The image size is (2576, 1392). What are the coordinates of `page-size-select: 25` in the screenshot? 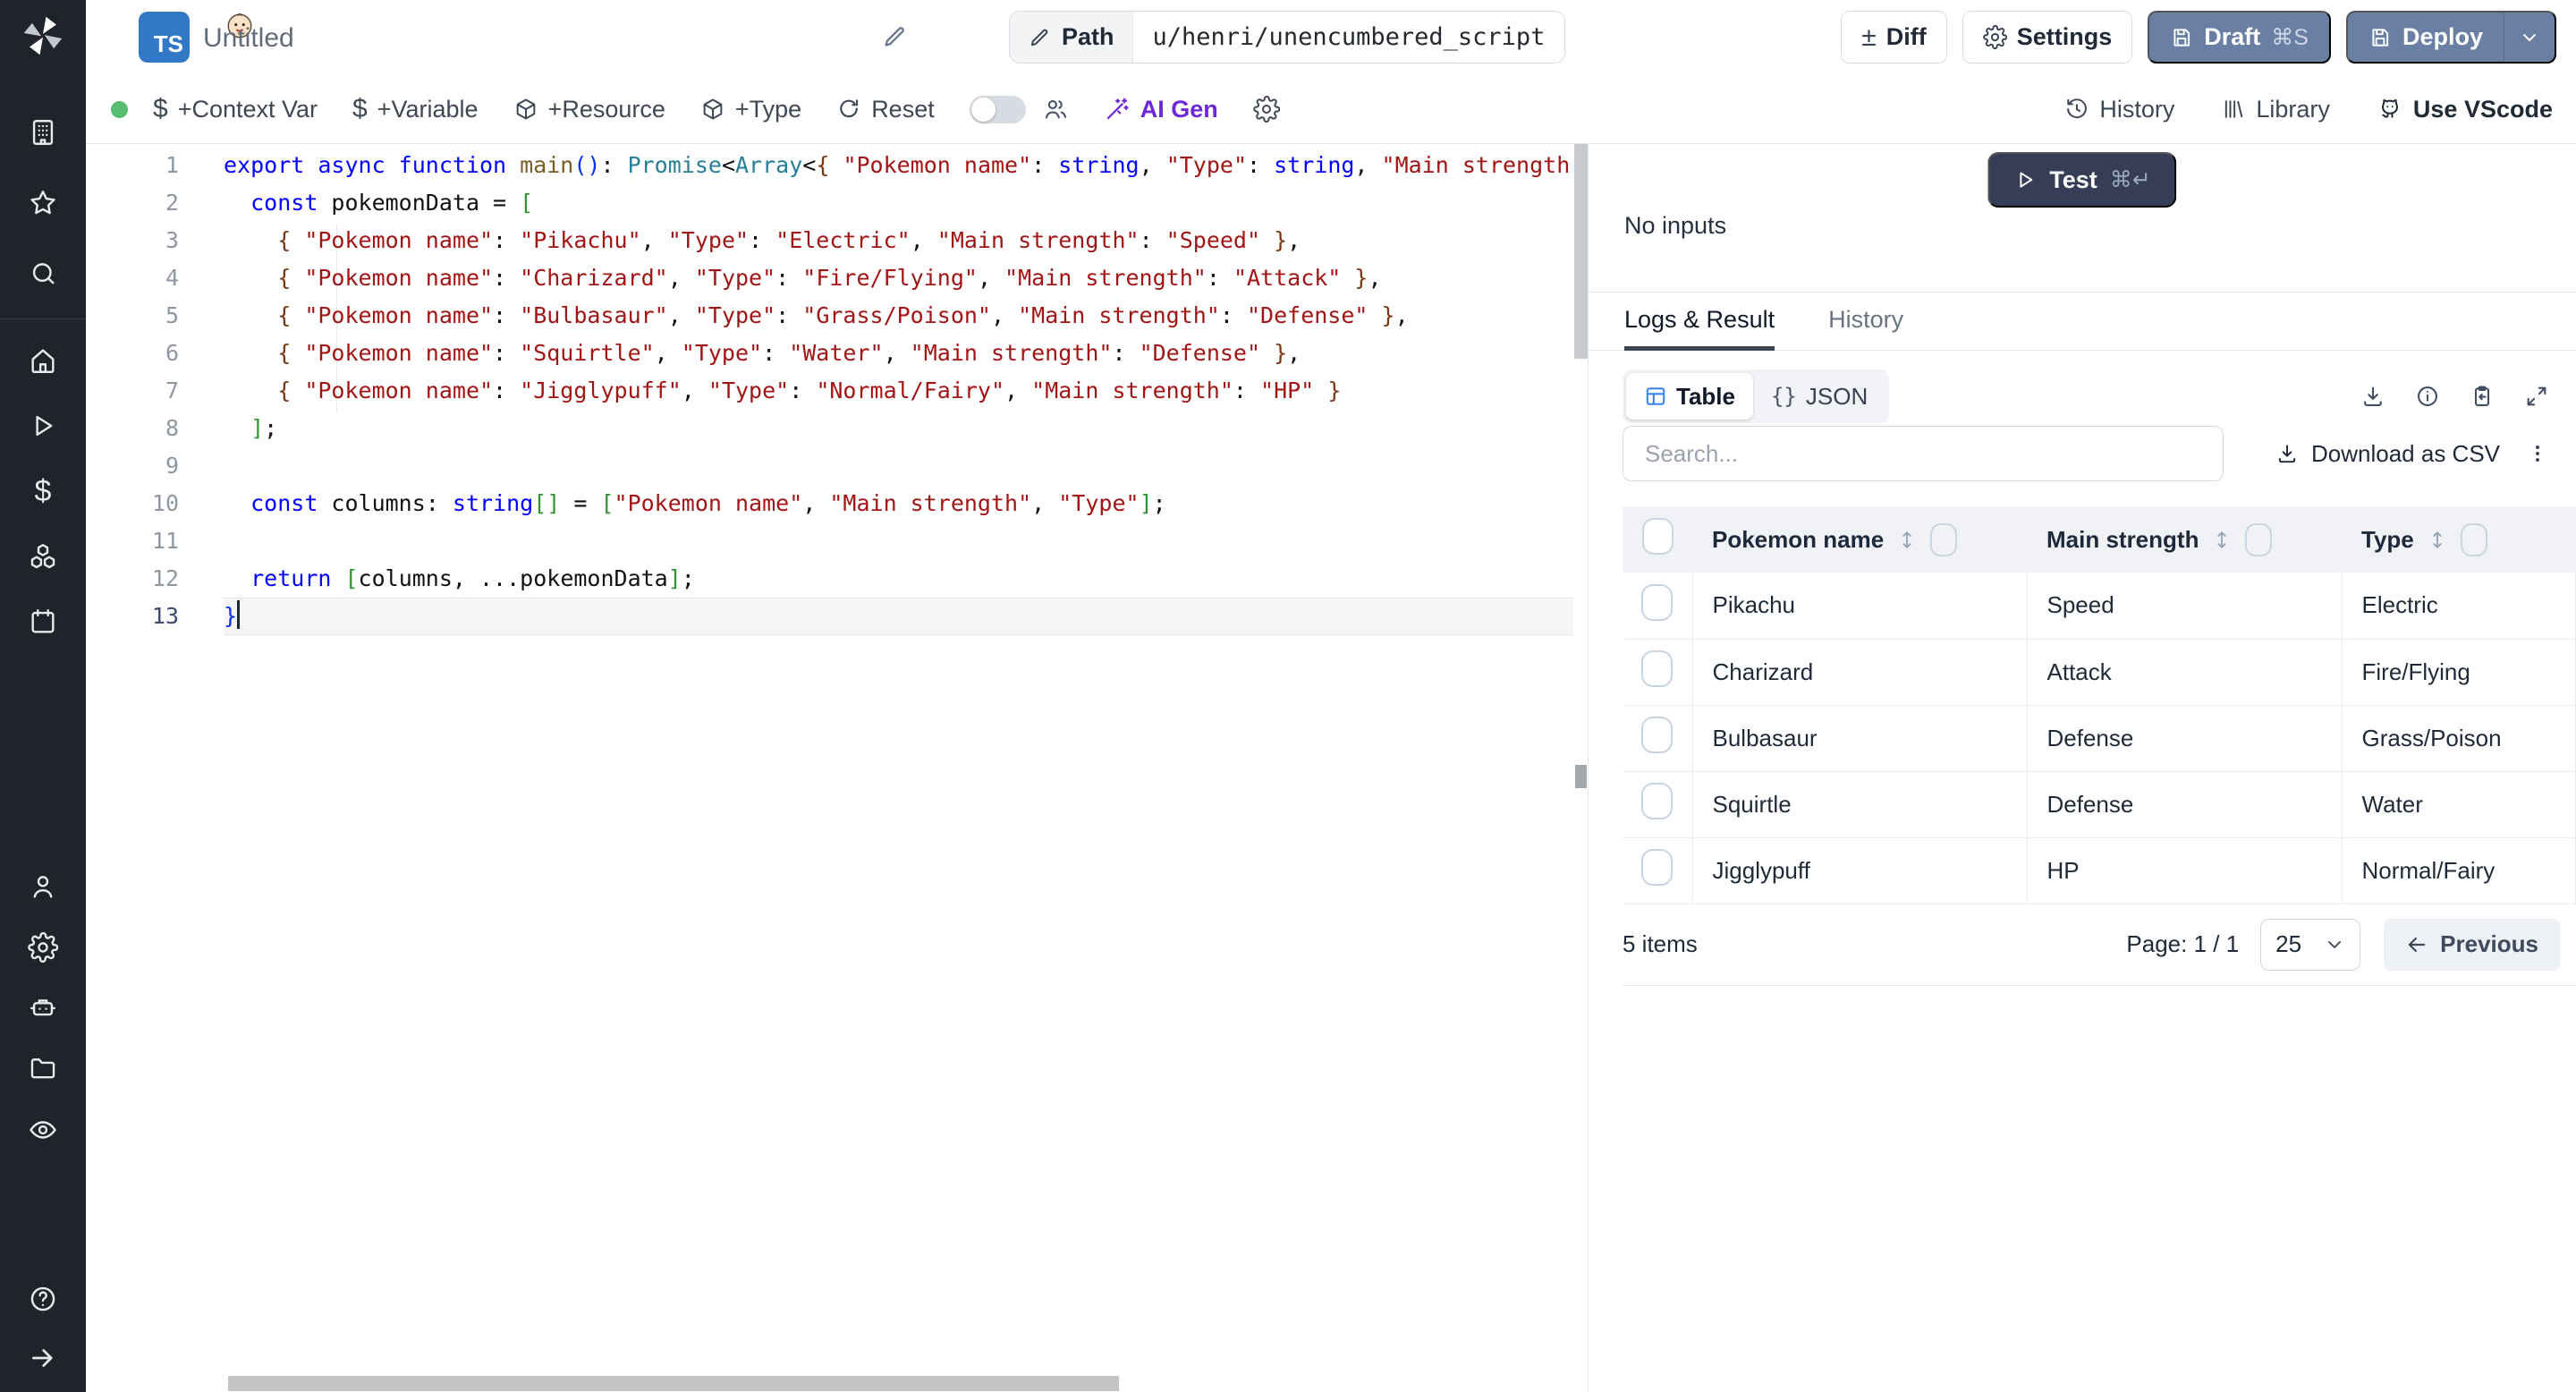 It's located at (2310, 944).